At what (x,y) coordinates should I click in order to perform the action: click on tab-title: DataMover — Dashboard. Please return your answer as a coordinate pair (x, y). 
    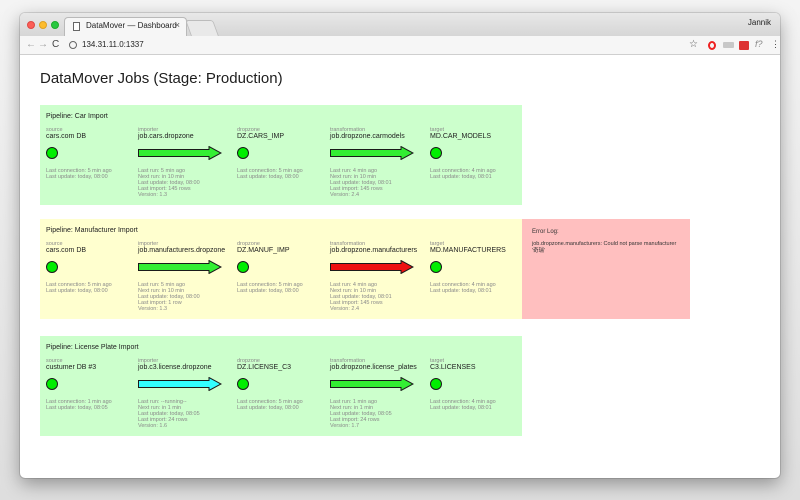
    Looking at the image, I should click on (131, 25).